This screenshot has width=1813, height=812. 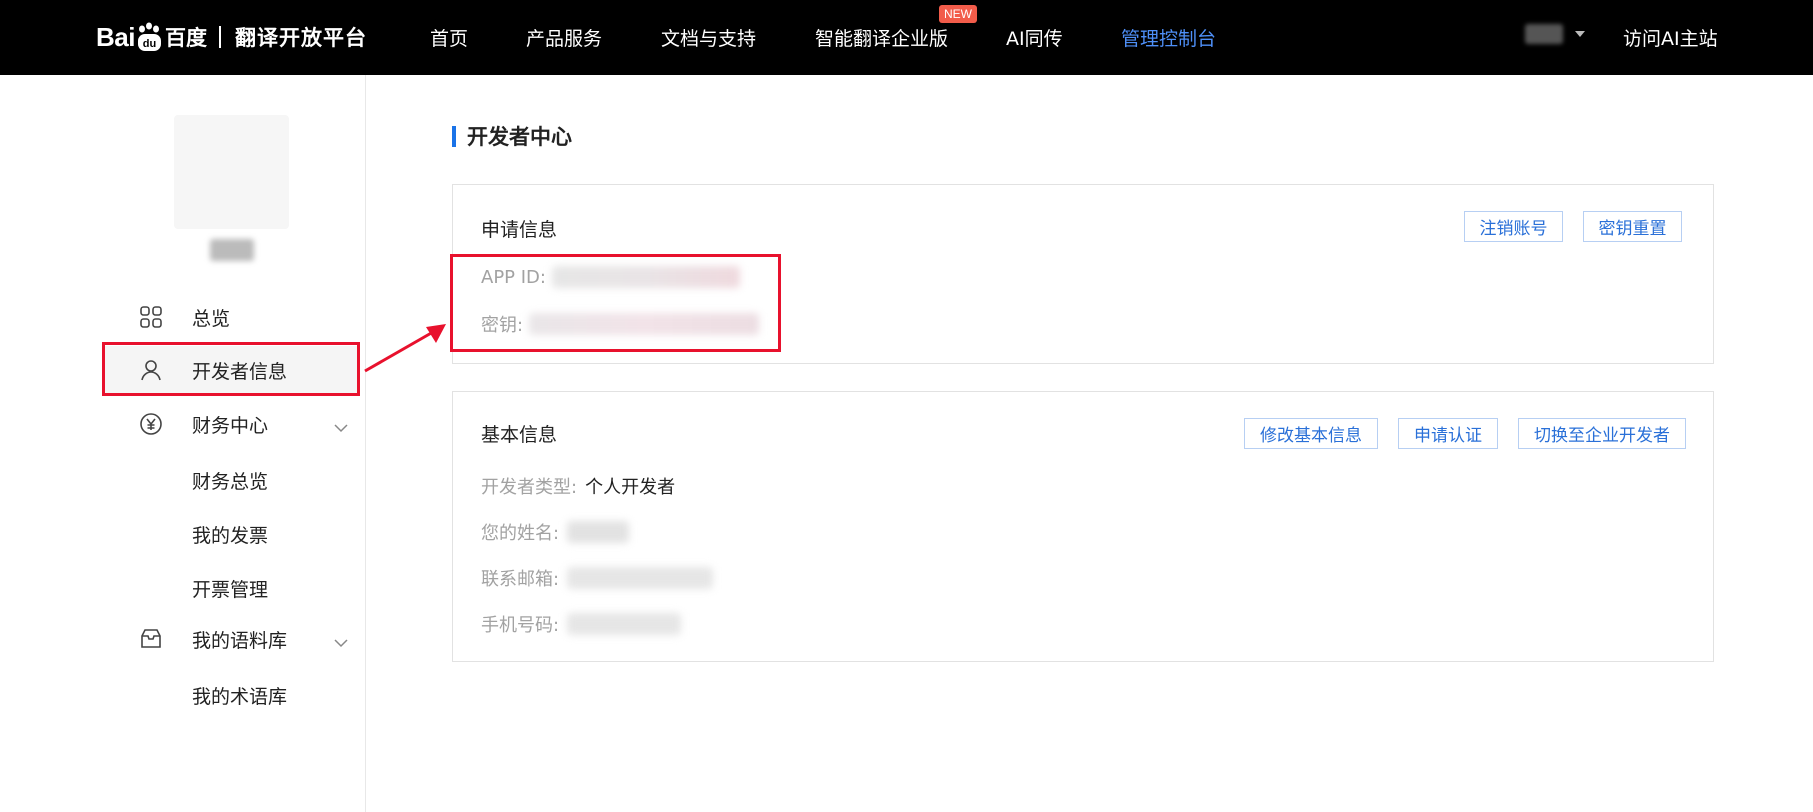 What do you see at coordinates (231, 172) in the screenshot?
I see `avatar` at bounding box center [231, 172].